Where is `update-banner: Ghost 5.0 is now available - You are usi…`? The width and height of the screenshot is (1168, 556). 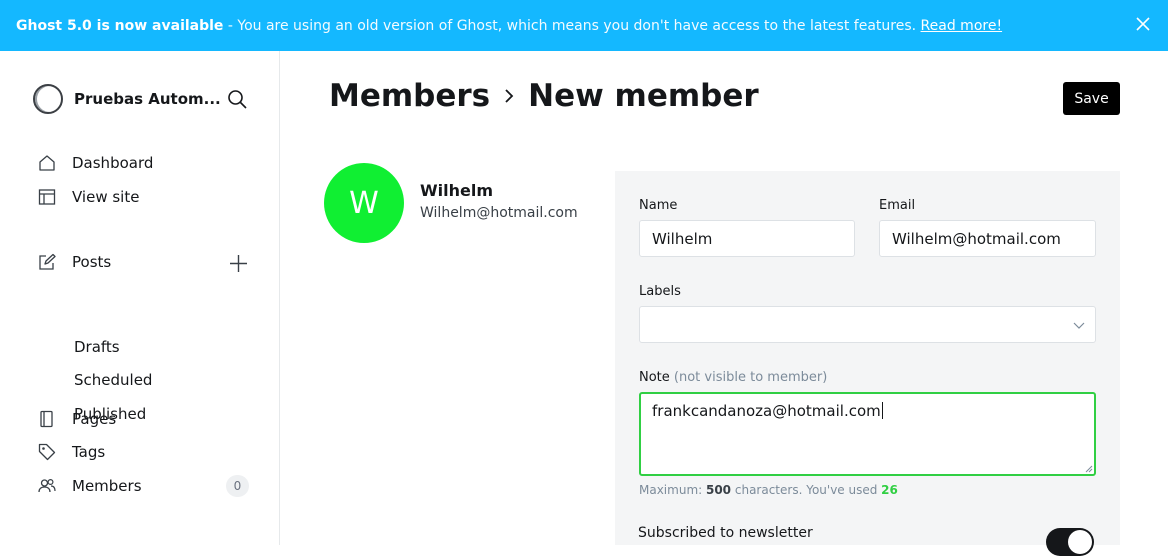 update-banner: Ghost 5.0 is now available - You are usi… is located at coordinates (584, 25).